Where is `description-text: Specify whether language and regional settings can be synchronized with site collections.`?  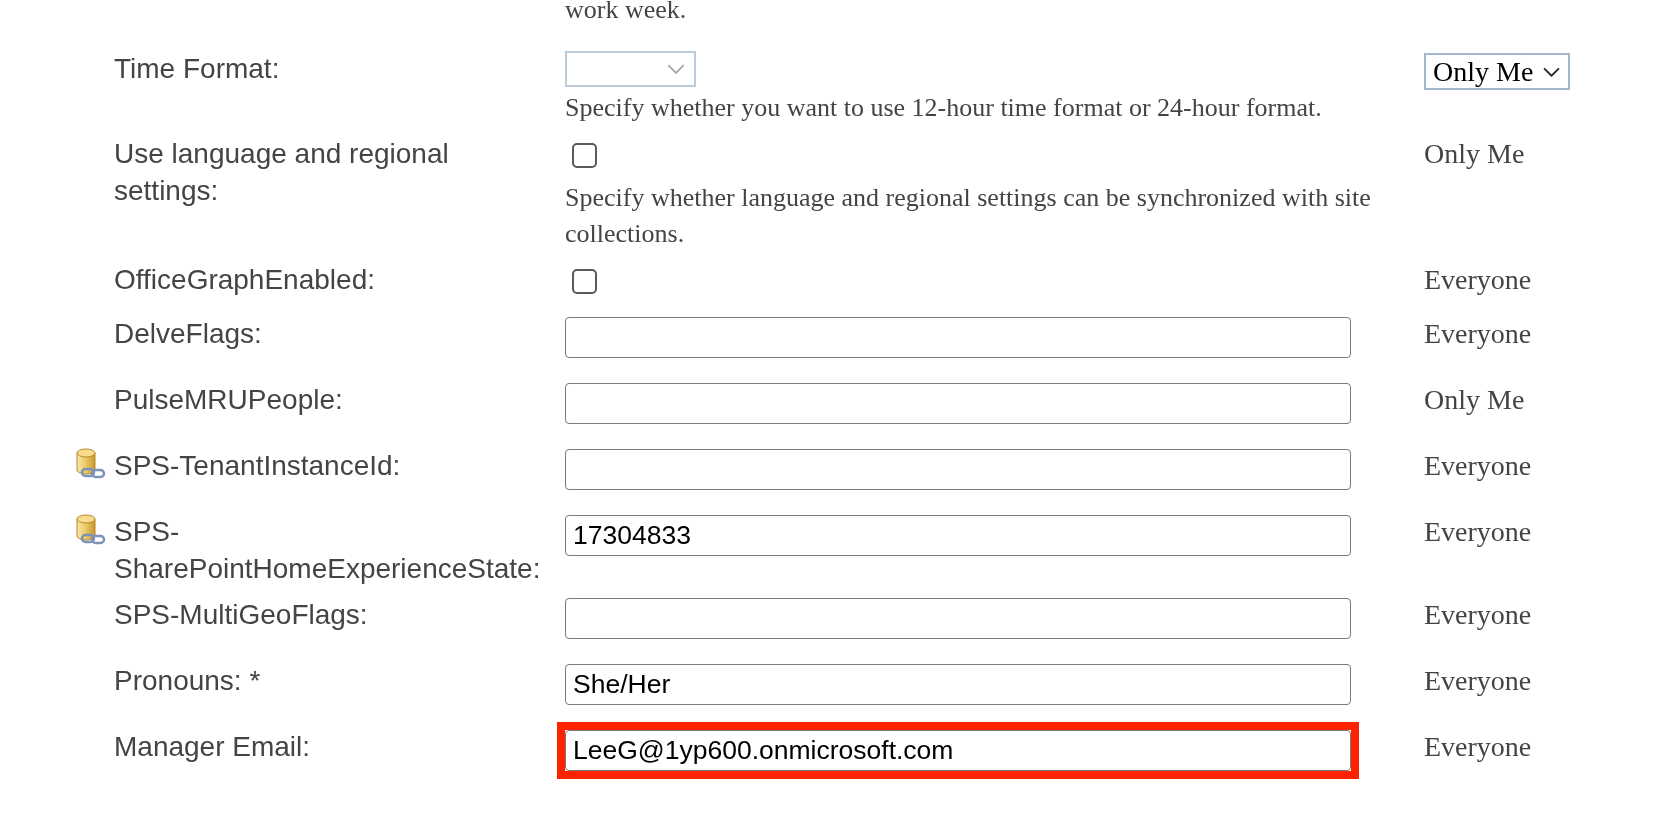 description-text: Specify whether language and regional settings can be synchronized with site collections. is located at coordinates (968, 216).